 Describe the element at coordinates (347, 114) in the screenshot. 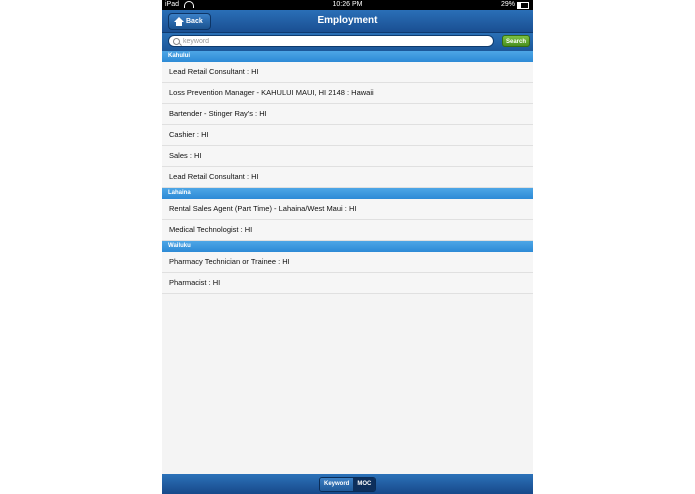

I see `job-list-item: Bartender - Stinger Ray's : HI` at that location.